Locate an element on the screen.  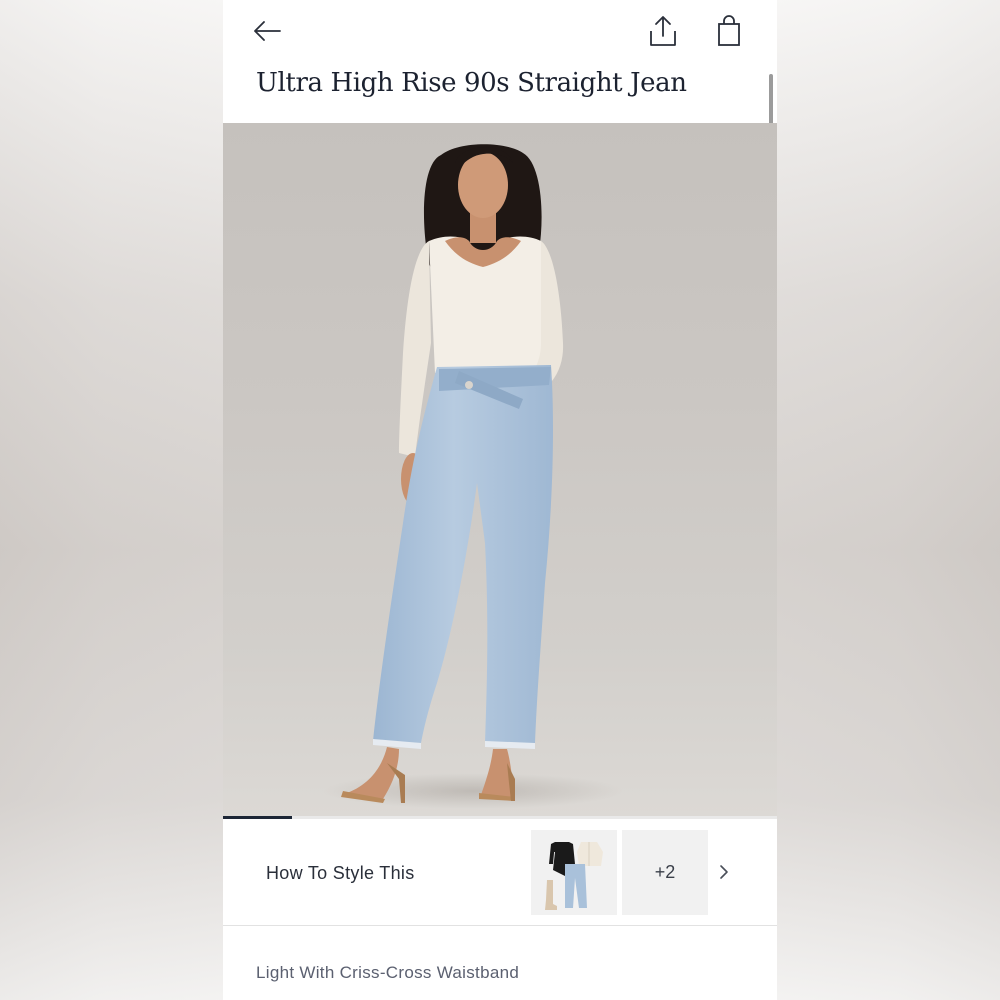
shopping-bag-button is located at coordinates (729, 31).